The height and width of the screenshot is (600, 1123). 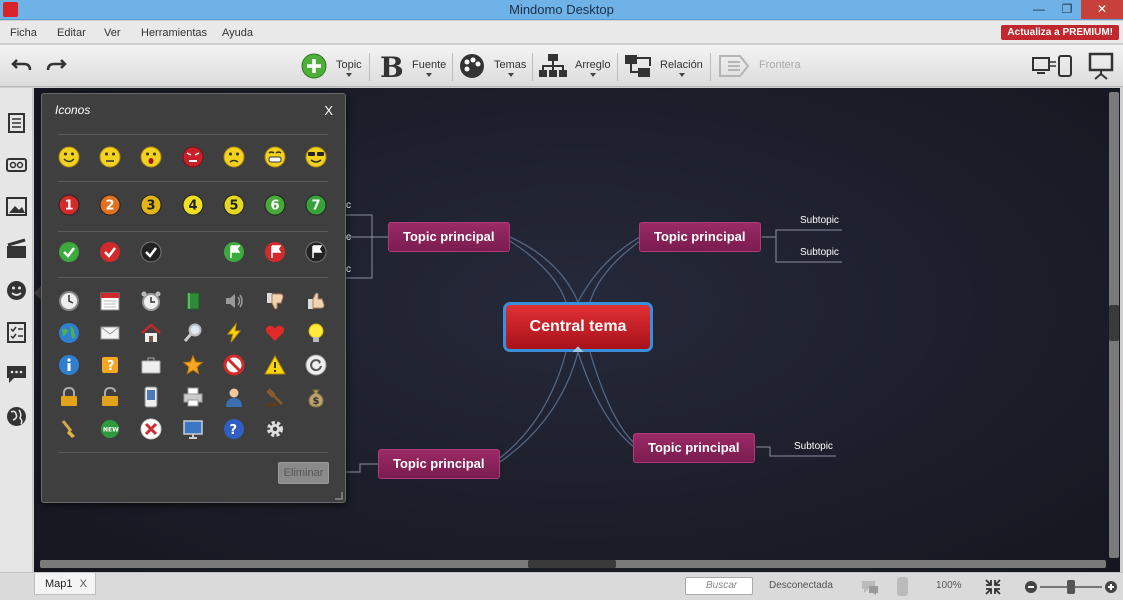 I want to click on priority-4-icon: 4, so click(x=193, y=205).